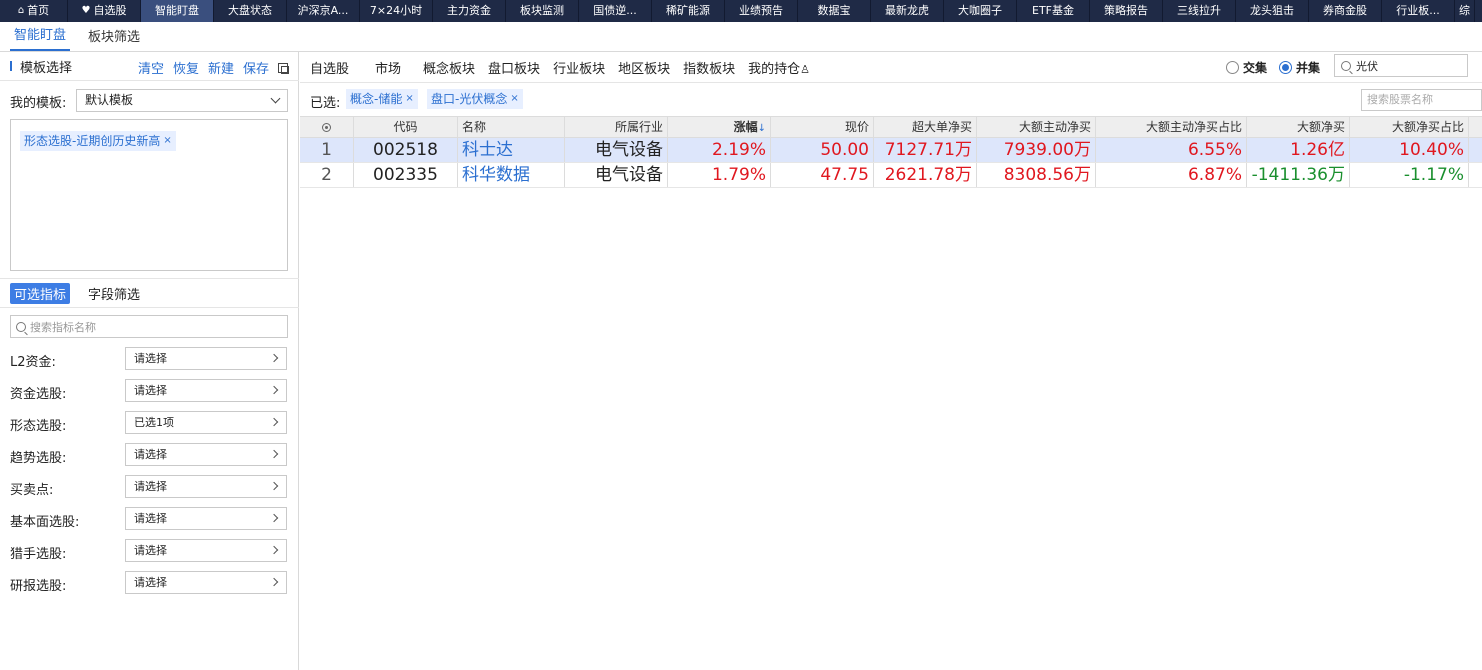 The image size is (1482, 670). What do you see at coordinates (822, 127) in the screenshot?
I see `header-price: 现价` at bounding box center [822, 127].